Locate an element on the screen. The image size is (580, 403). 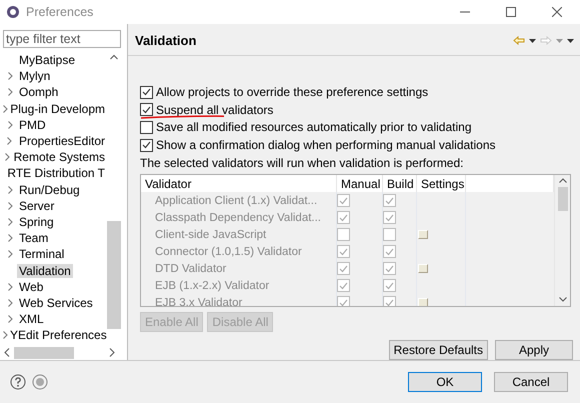
table-cell: Client-side JavaScript is located at coordinates (210, 234).